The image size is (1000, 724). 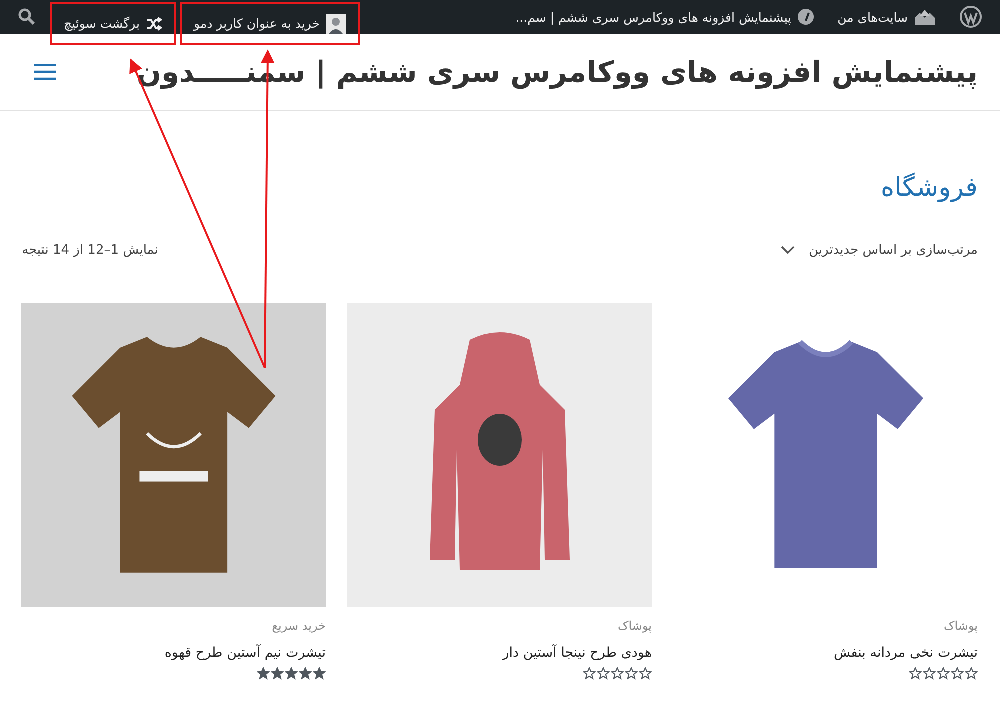 I want to click on result-count: نمایش 1–12 از 14 نتیجه, so click(x=90, y=250).